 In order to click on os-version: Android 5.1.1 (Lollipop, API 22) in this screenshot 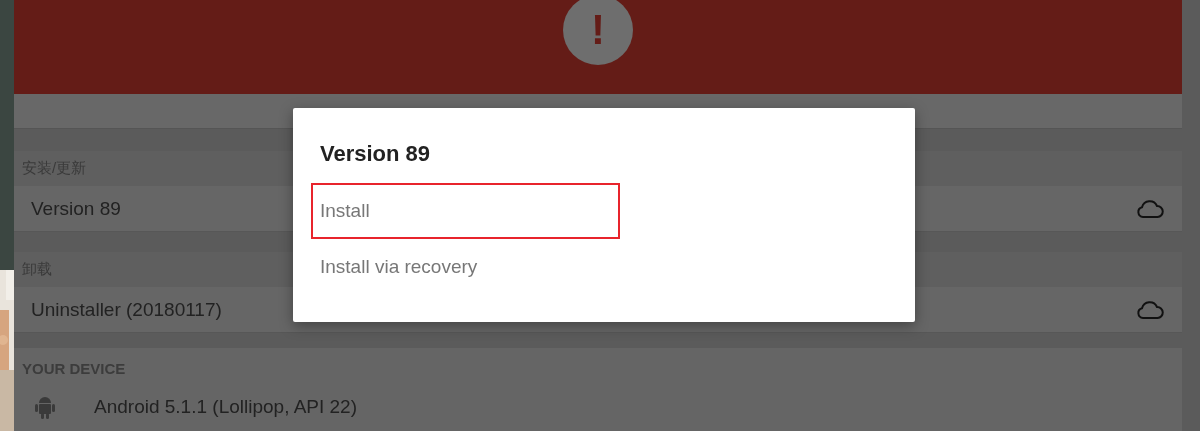, I will do `click(225, 407)`.